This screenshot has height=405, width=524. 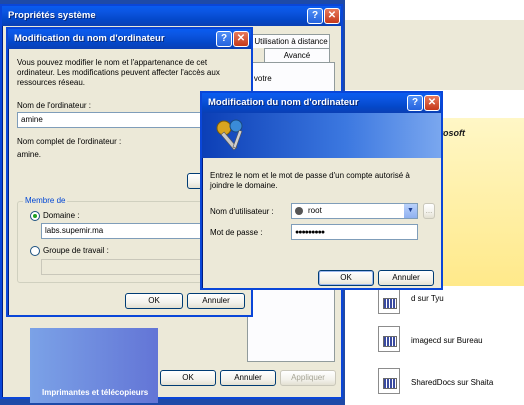 What do you see at coordinates (354, 232) in the screenshot?
I see `password-input: ●●●●●●●●●` at bounding box center [354, 232].